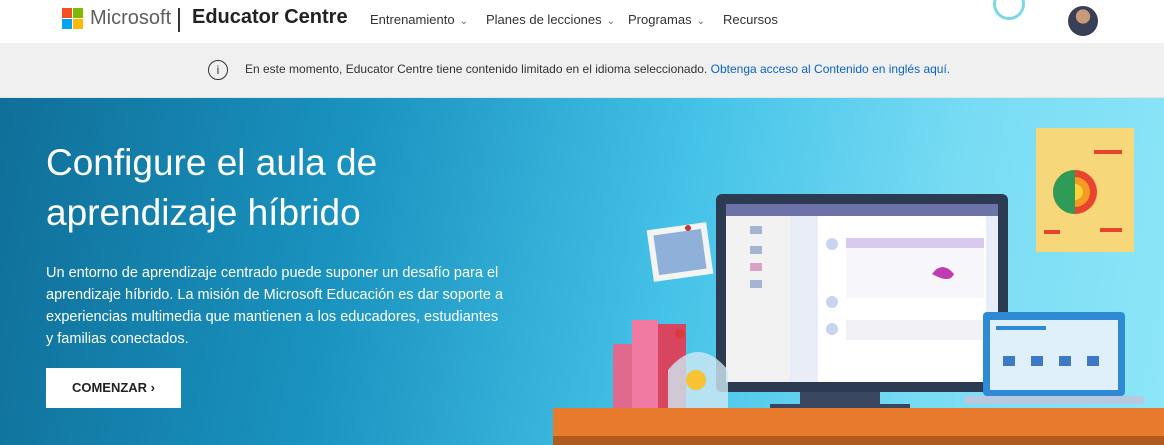  I want to click on desk-edge-illustration, so click(858, 440).